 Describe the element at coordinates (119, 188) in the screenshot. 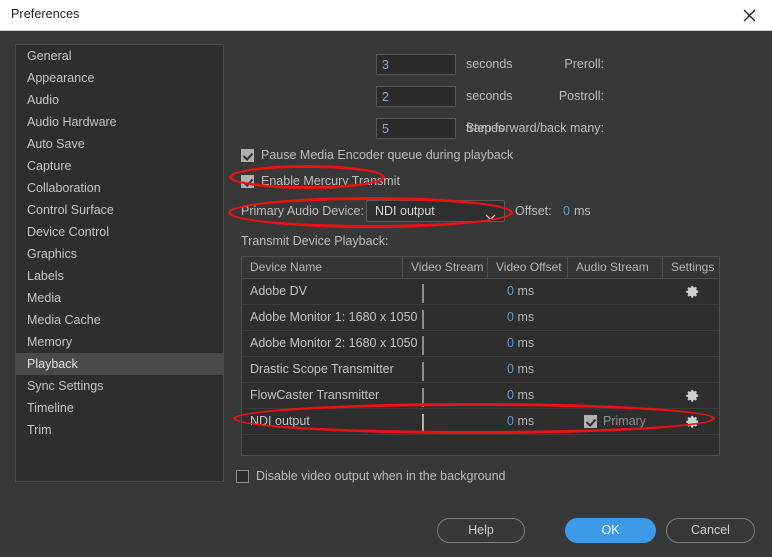

I see `sidebar-item-collaboration: Collaboration` at that location.